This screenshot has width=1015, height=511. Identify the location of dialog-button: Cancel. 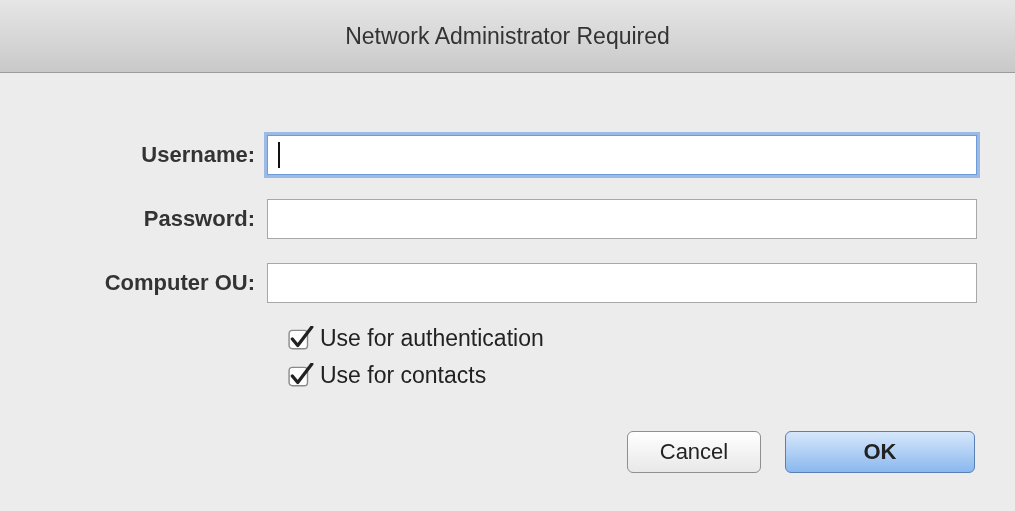
(694, 452).